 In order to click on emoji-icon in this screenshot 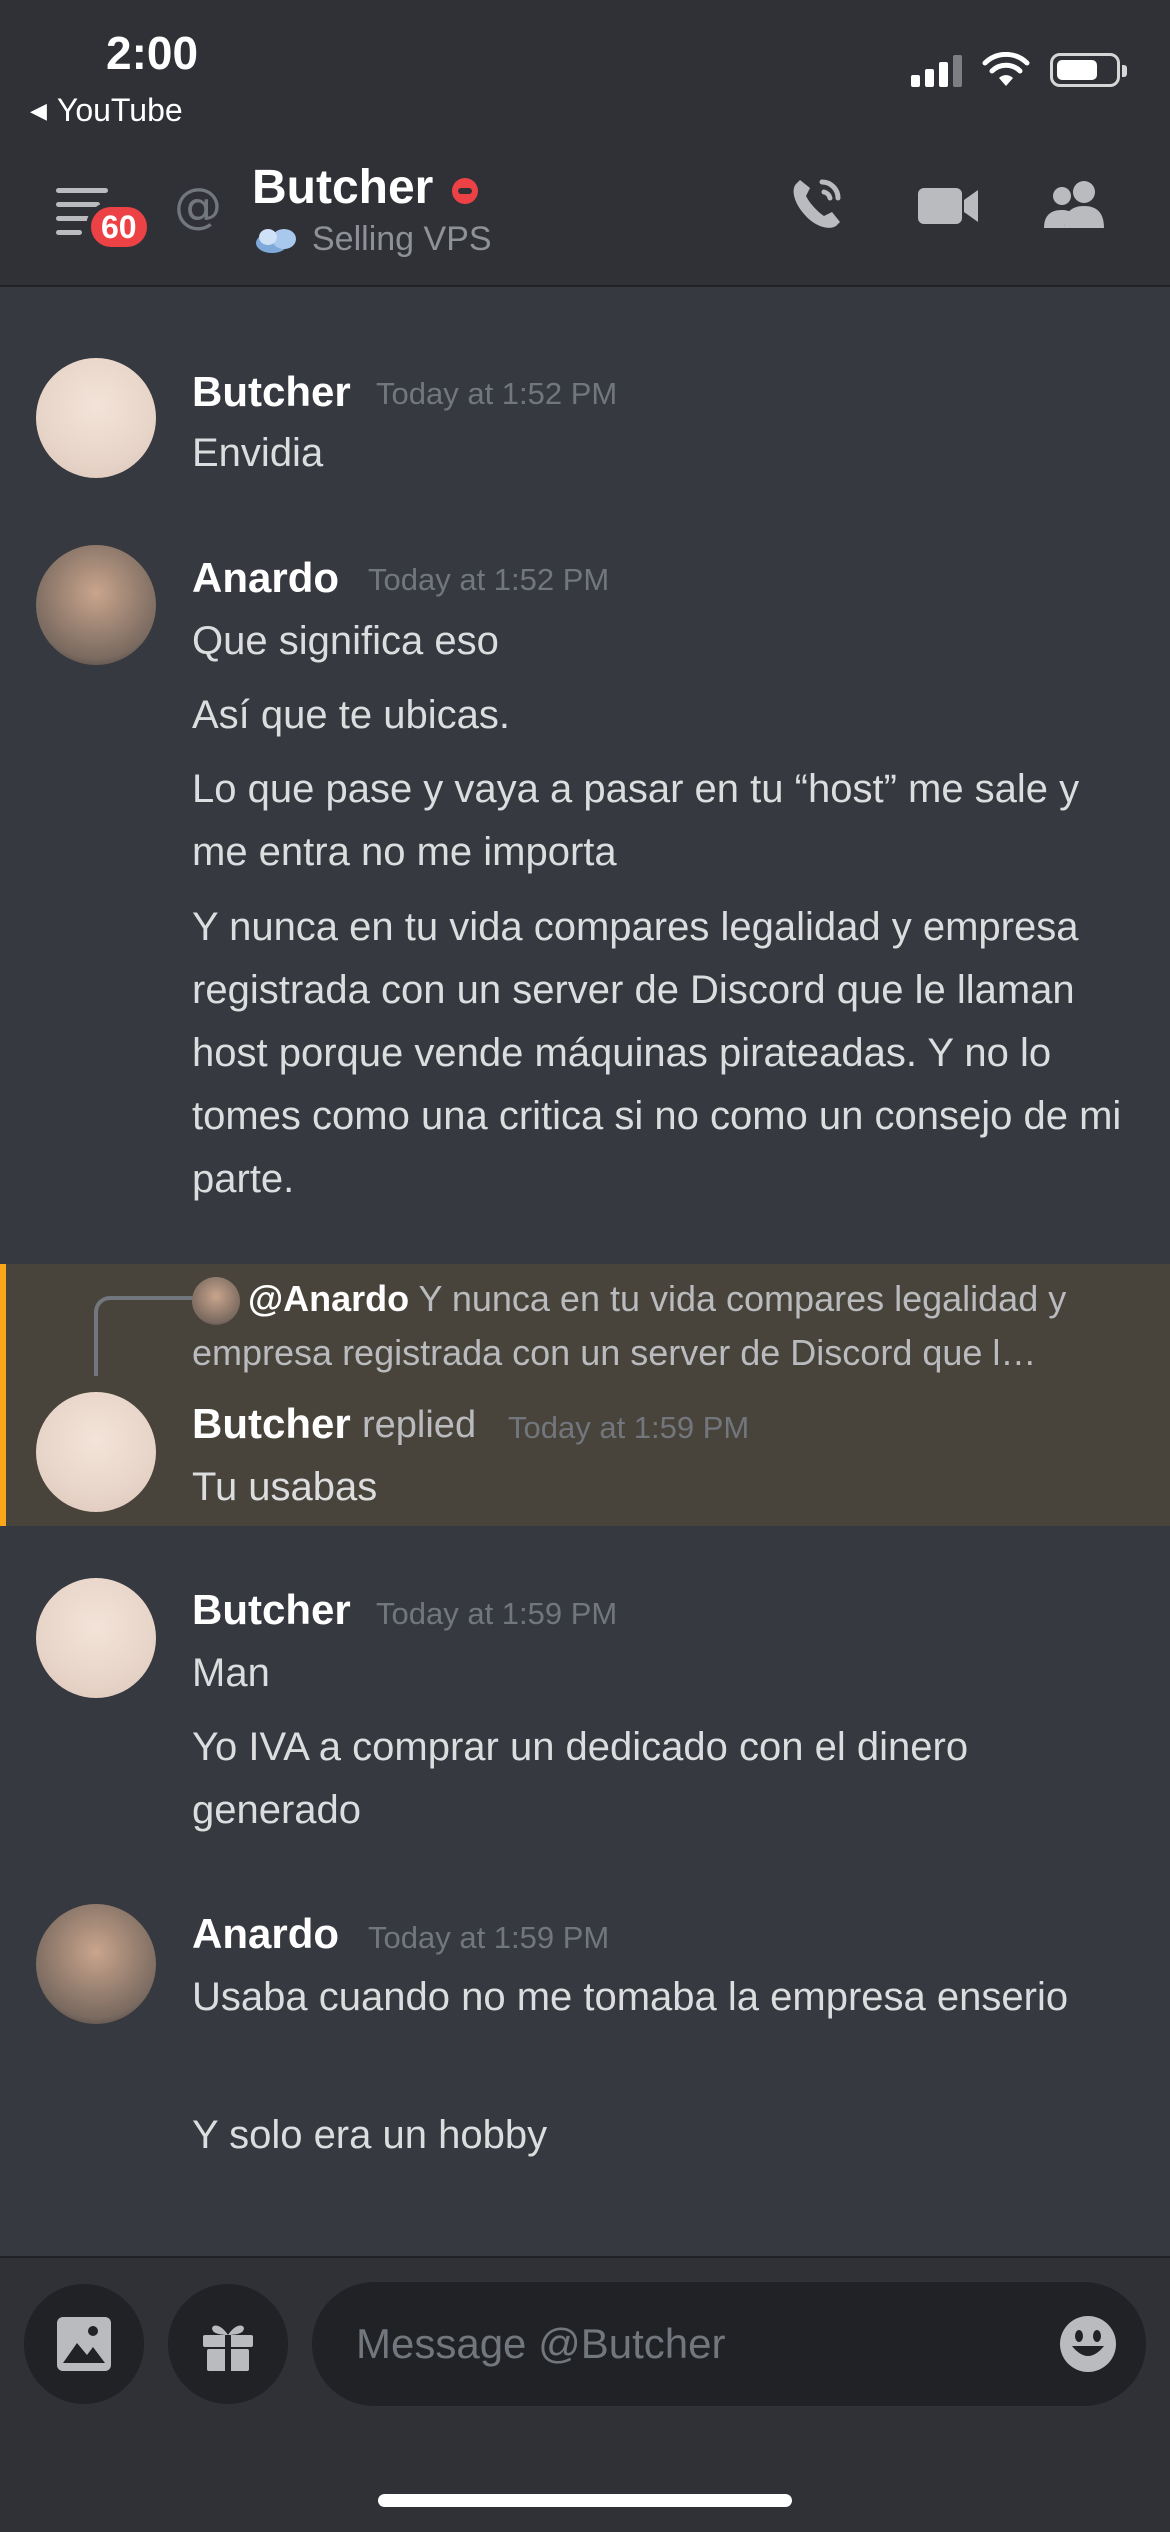, I will do `click(1088, 2344)`.